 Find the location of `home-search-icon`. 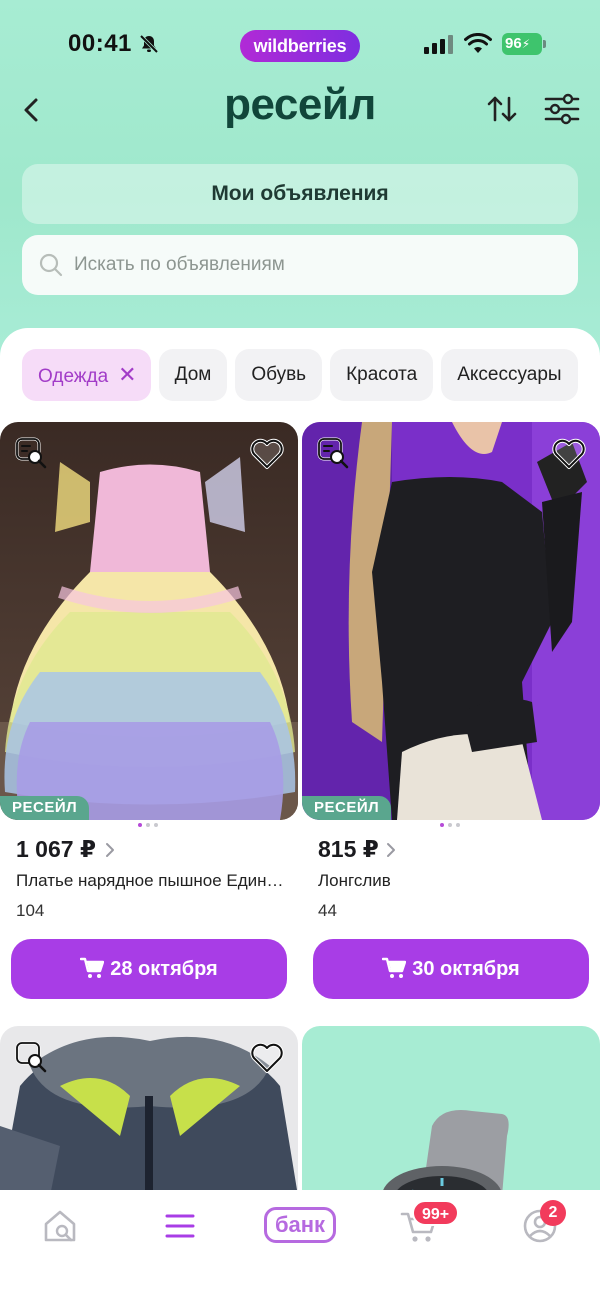

home-search-icon is located at coordinates (60, 1226).